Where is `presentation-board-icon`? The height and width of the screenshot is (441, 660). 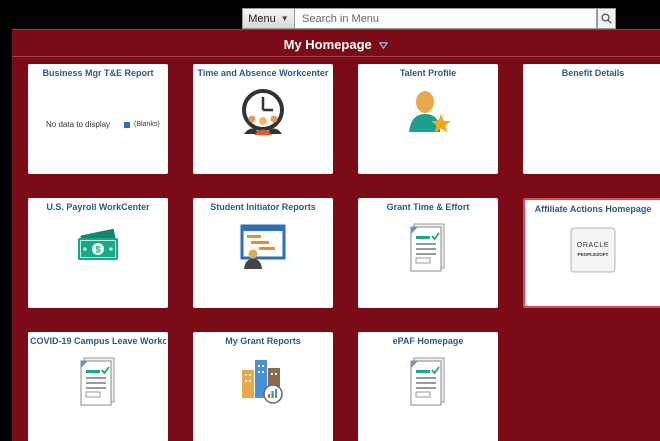 presentation-board-icon is located at coordinates (263, 246).